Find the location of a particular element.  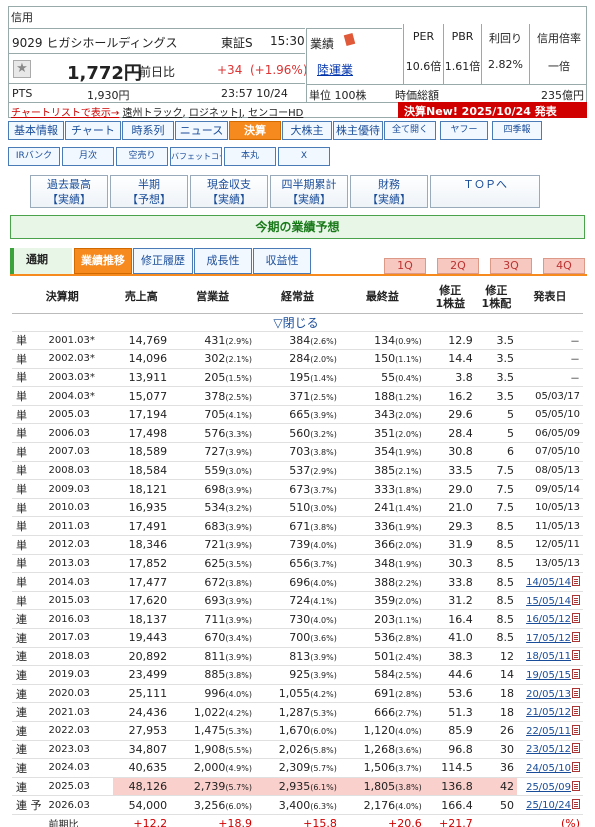

margin-value: 1.1 is located at coordinates (405, 620).